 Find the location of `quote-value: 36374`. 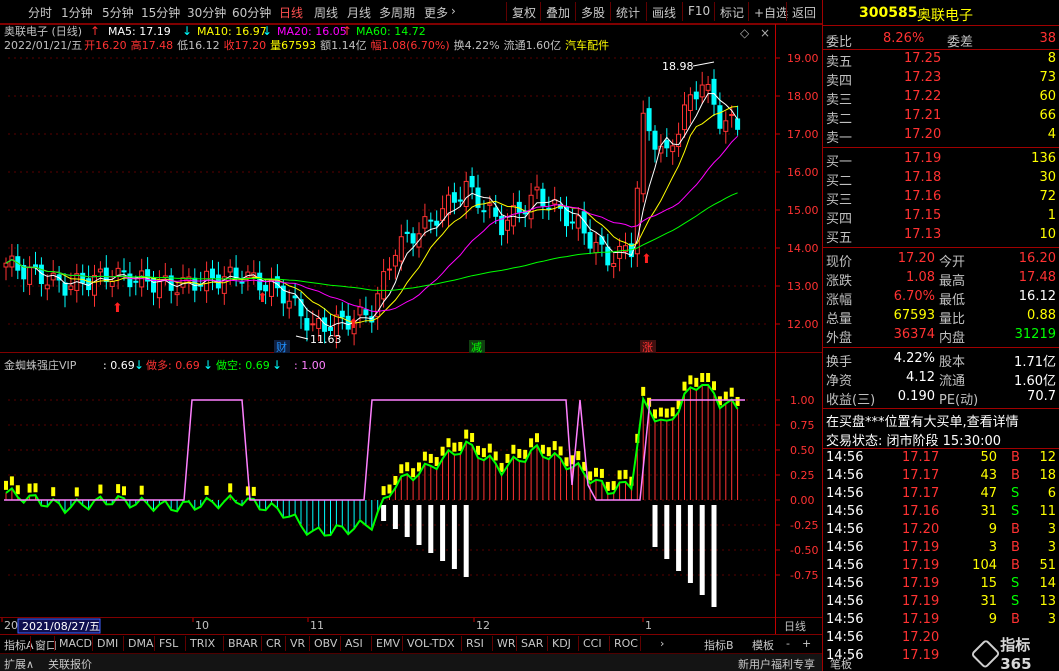

quote-value: 36374 is located at coordinates (914, 334).